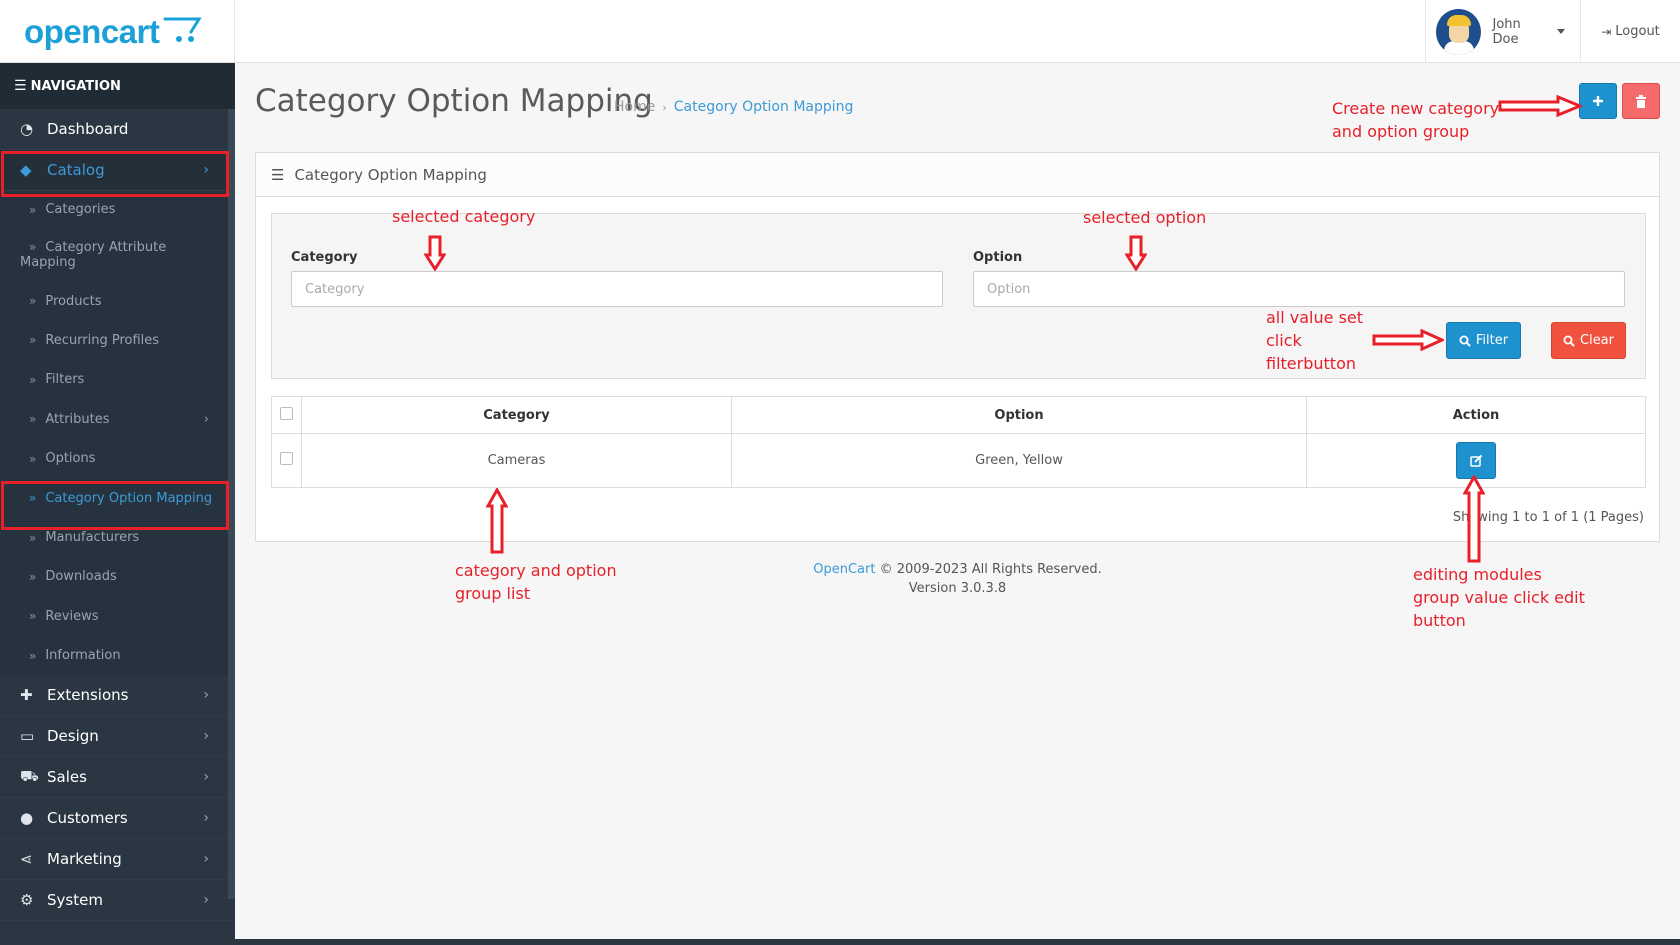 This screenshot has width=1680, height=945. I want to click on user-menu: John Doe, so click(1495, 31).